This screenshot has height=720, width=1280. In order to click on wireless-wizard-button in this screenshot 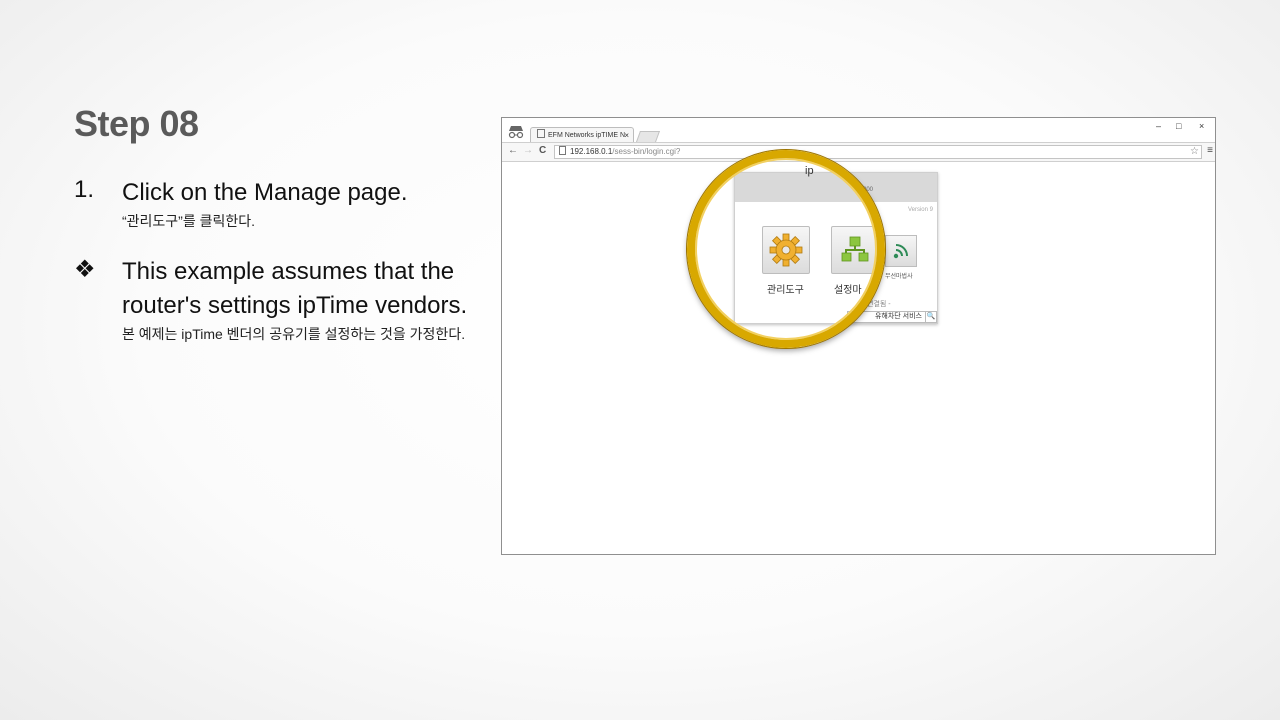, I will do `click(901, 251)`.